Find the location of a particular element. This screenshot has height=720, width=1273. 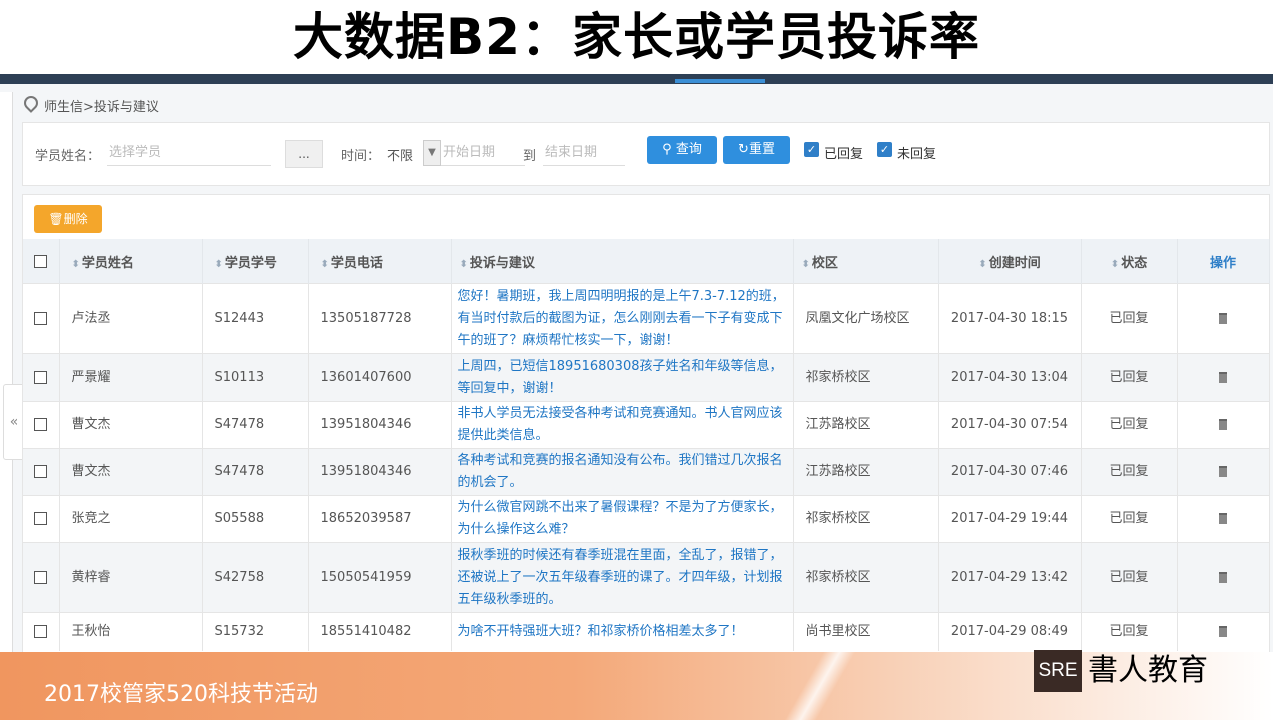

column-header: ⬍ 学员电话 is located at coordinates (380, 261).